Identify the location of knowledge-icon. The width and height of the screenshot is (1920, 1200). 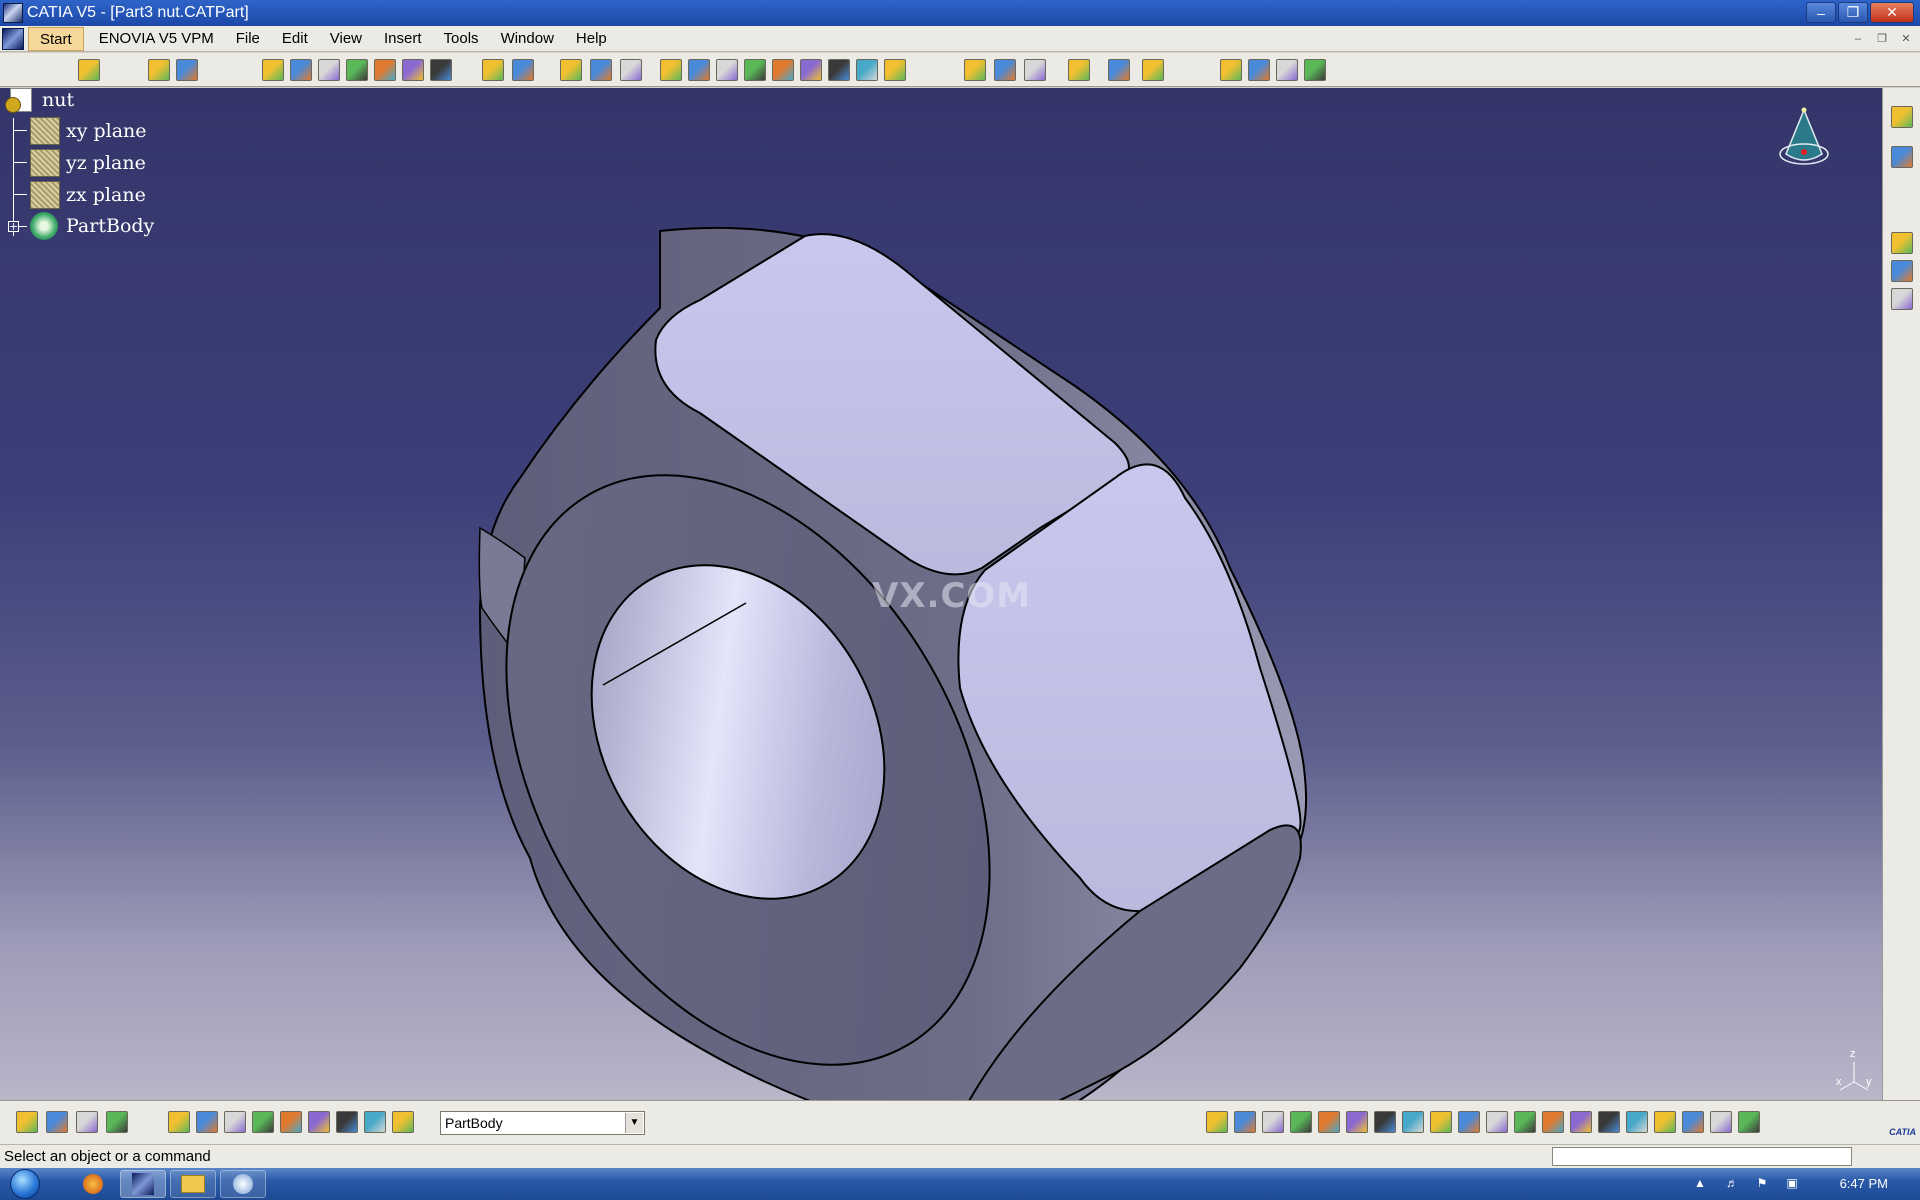
(1902, 243).